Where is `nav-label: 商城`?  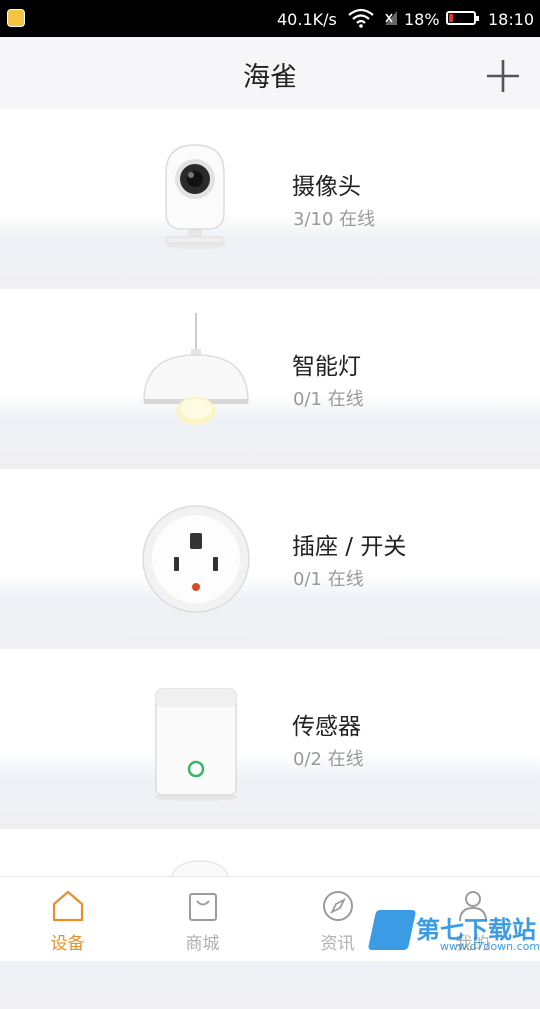 nav-label: 商城 is located at coordinates (202, 944).